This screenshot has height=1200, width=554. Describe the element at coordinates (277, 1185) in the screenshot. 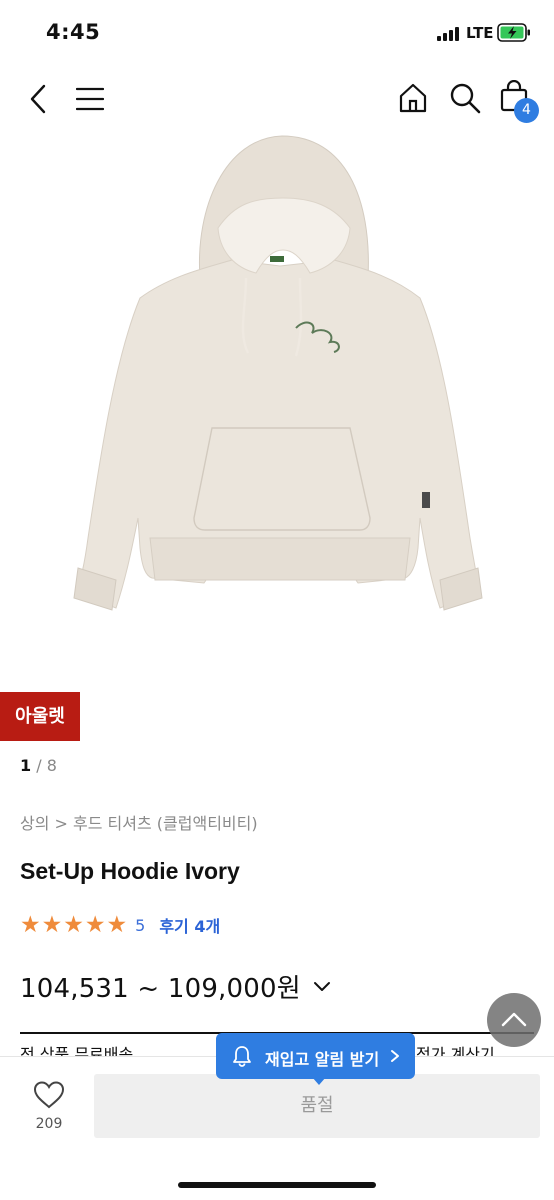

I see `home-indicator` at that location.